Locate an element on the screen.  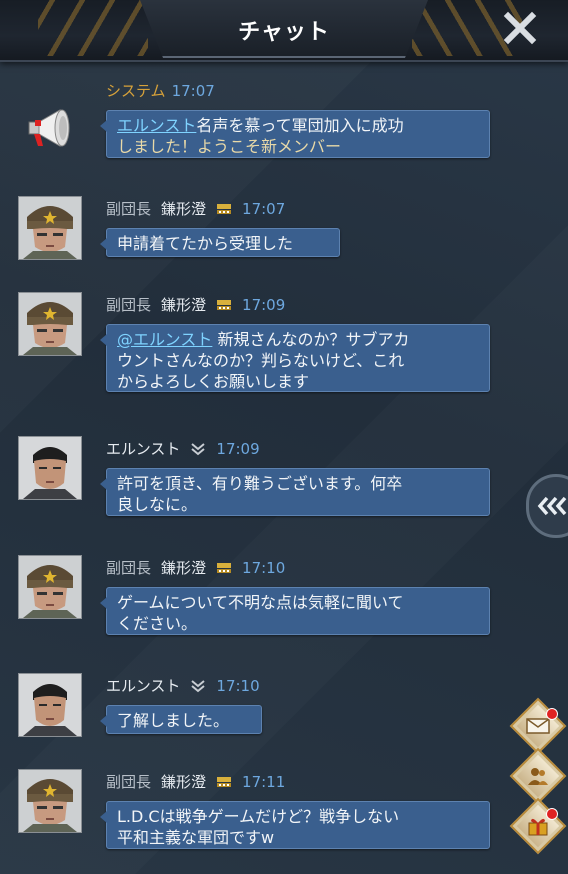
message-bubble: 申請着てたから受理した is located at coordinates (220, 242).